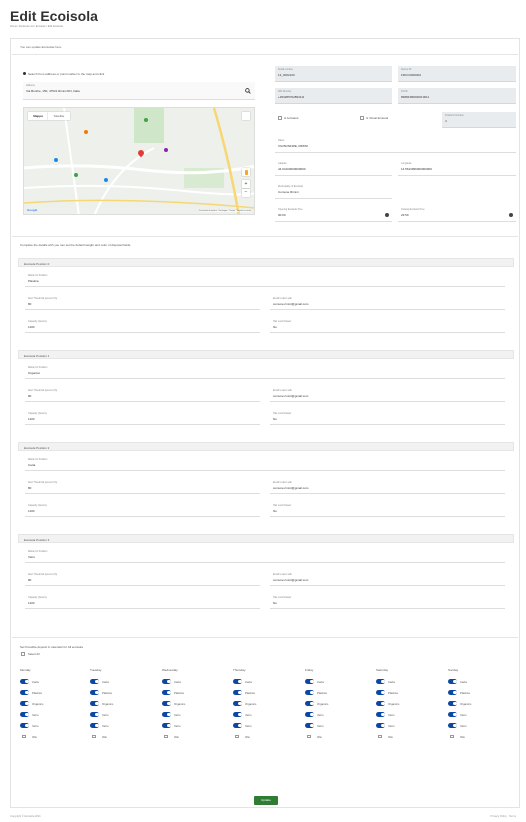 The height and width of the screenshot is (822, 526). I want to click on positions-number-field: Positions Number 4, so click(479, 120).